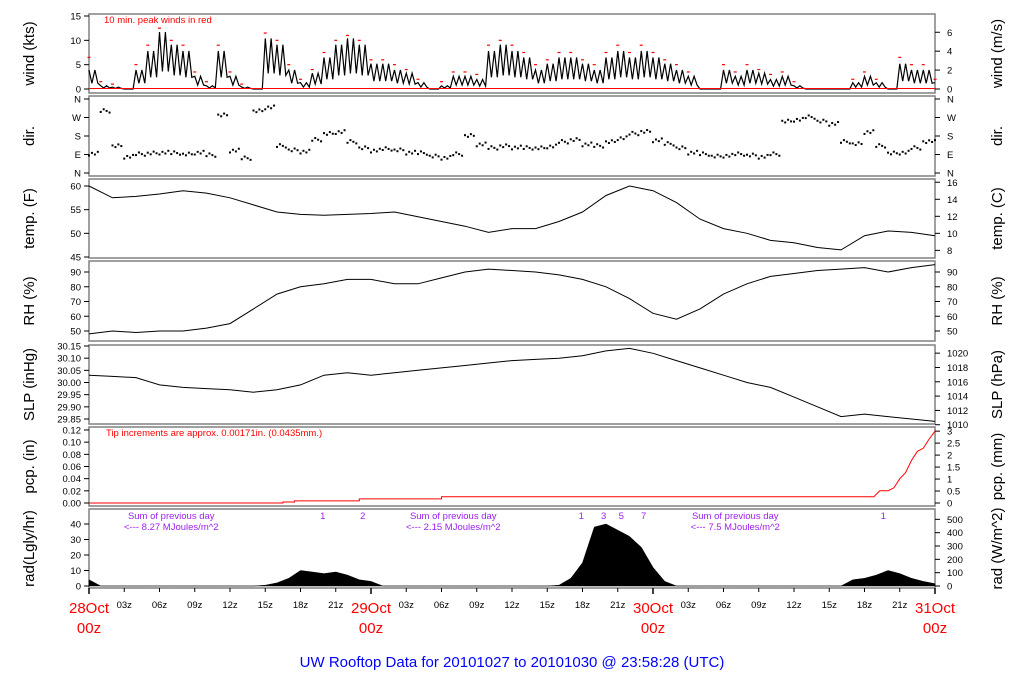 The width and height of the screenshot is (1024, 700). I want to click on x-tick-label: 09z, so click(477, 605).